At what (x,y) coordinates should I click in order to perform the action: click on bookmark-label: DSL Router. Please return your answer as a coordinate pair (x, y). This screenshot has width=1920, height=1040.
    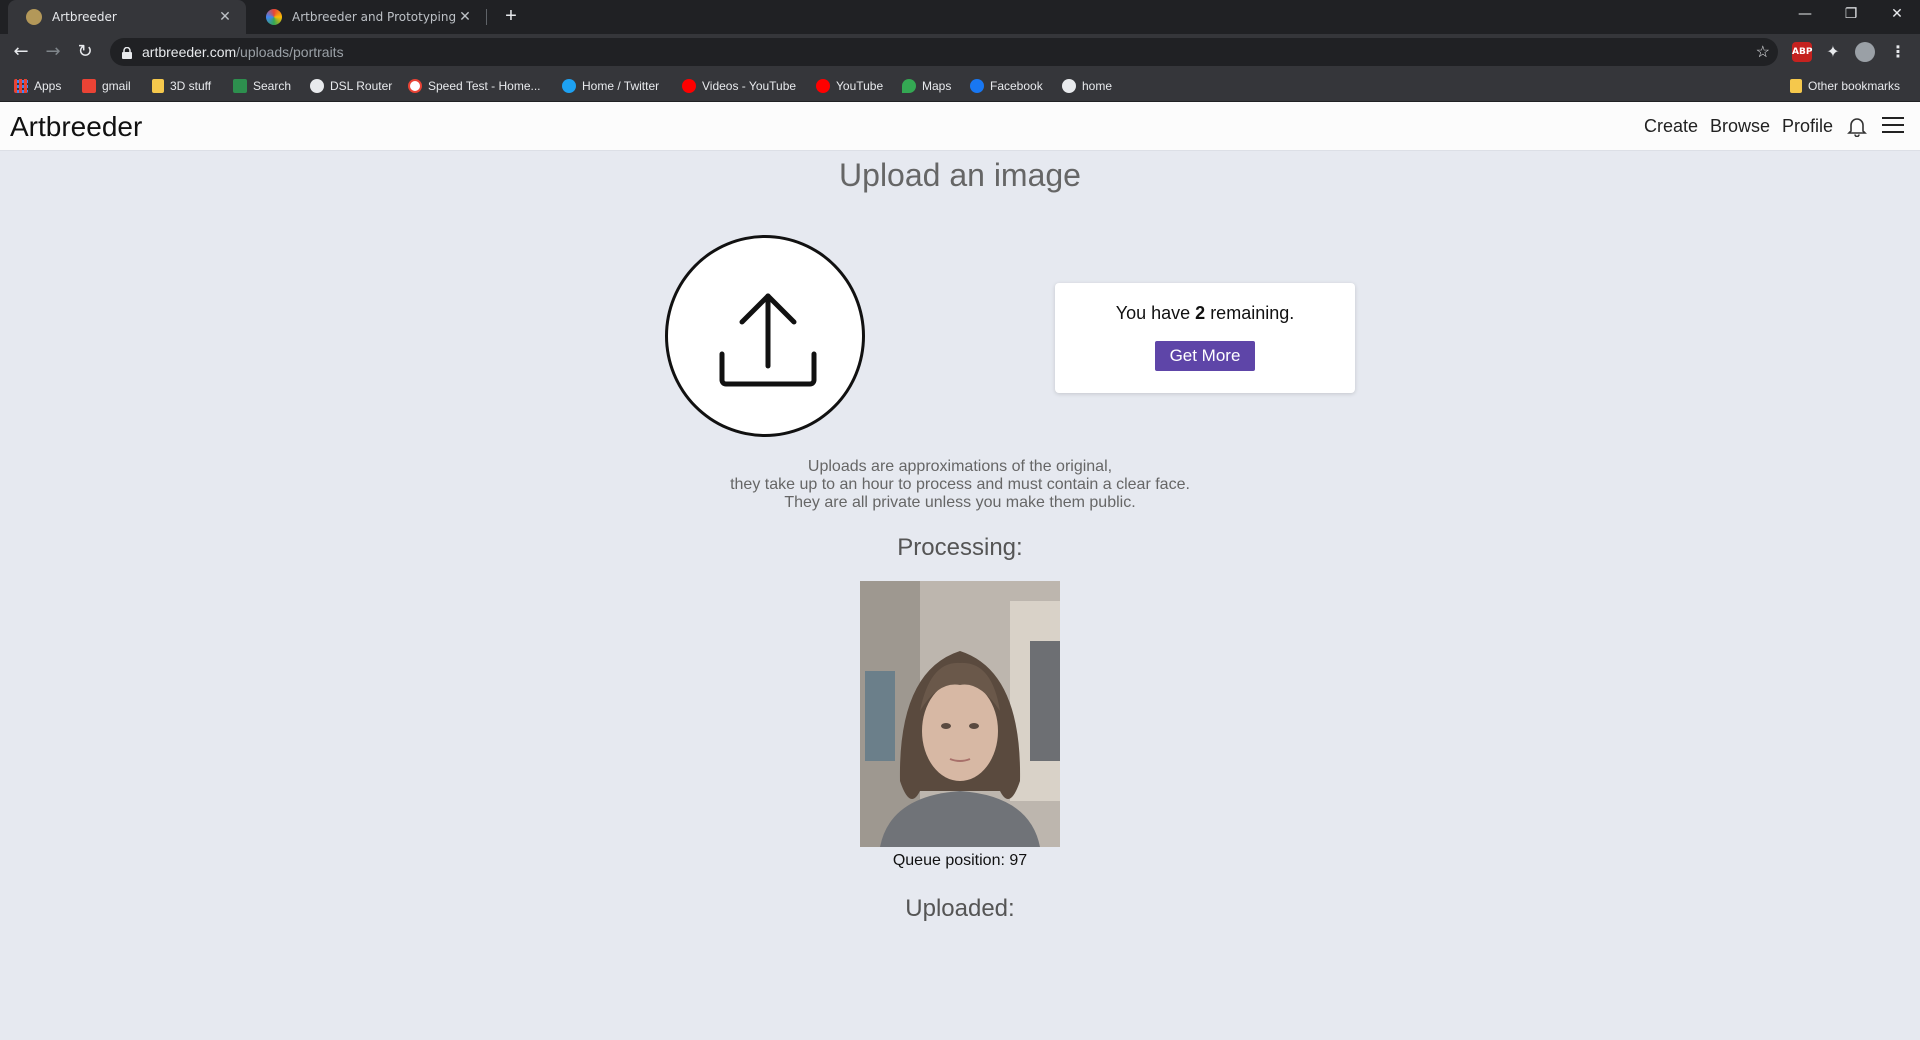
    Looking at the image, I should click on (361, 86).